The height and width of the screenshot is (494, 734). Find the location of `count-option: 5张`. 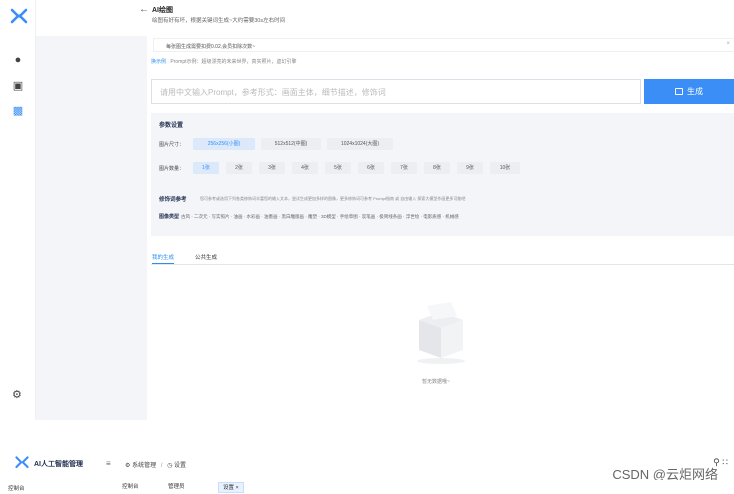

count-option: 5张 is located at coordinates (338, 168).